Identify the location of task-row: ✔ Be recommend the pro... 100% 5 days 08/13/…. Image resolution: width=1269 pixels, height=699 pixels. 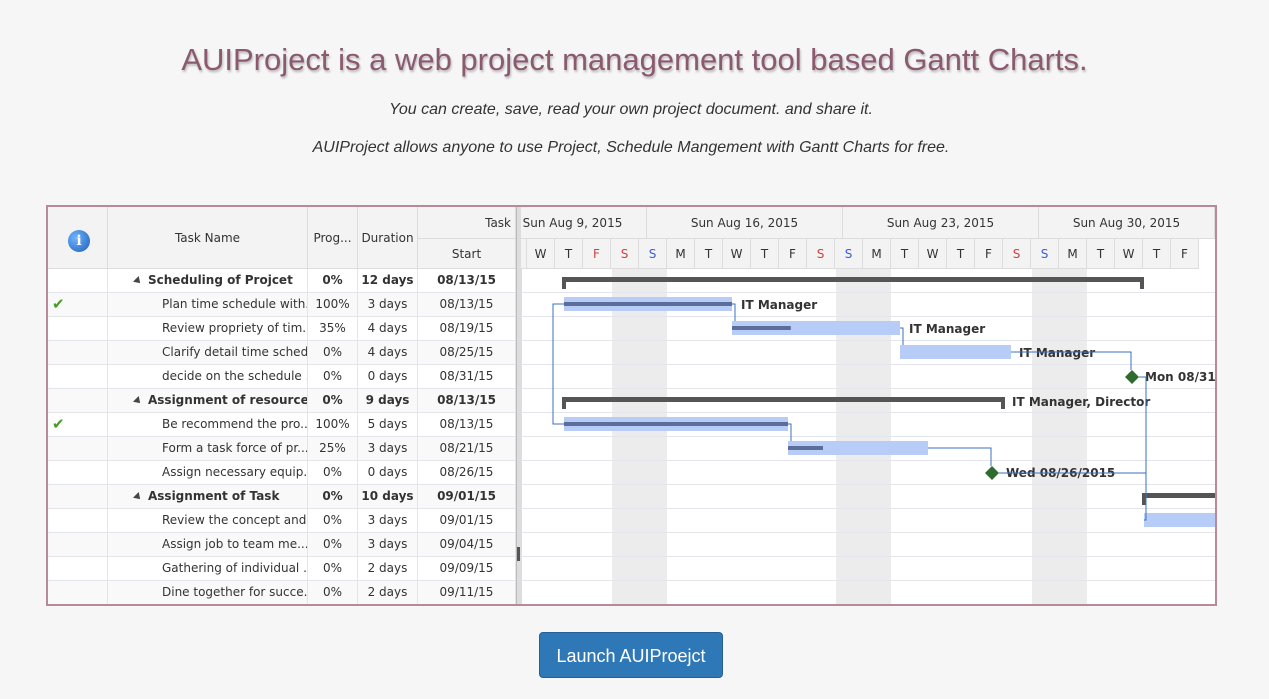
(282, 425).